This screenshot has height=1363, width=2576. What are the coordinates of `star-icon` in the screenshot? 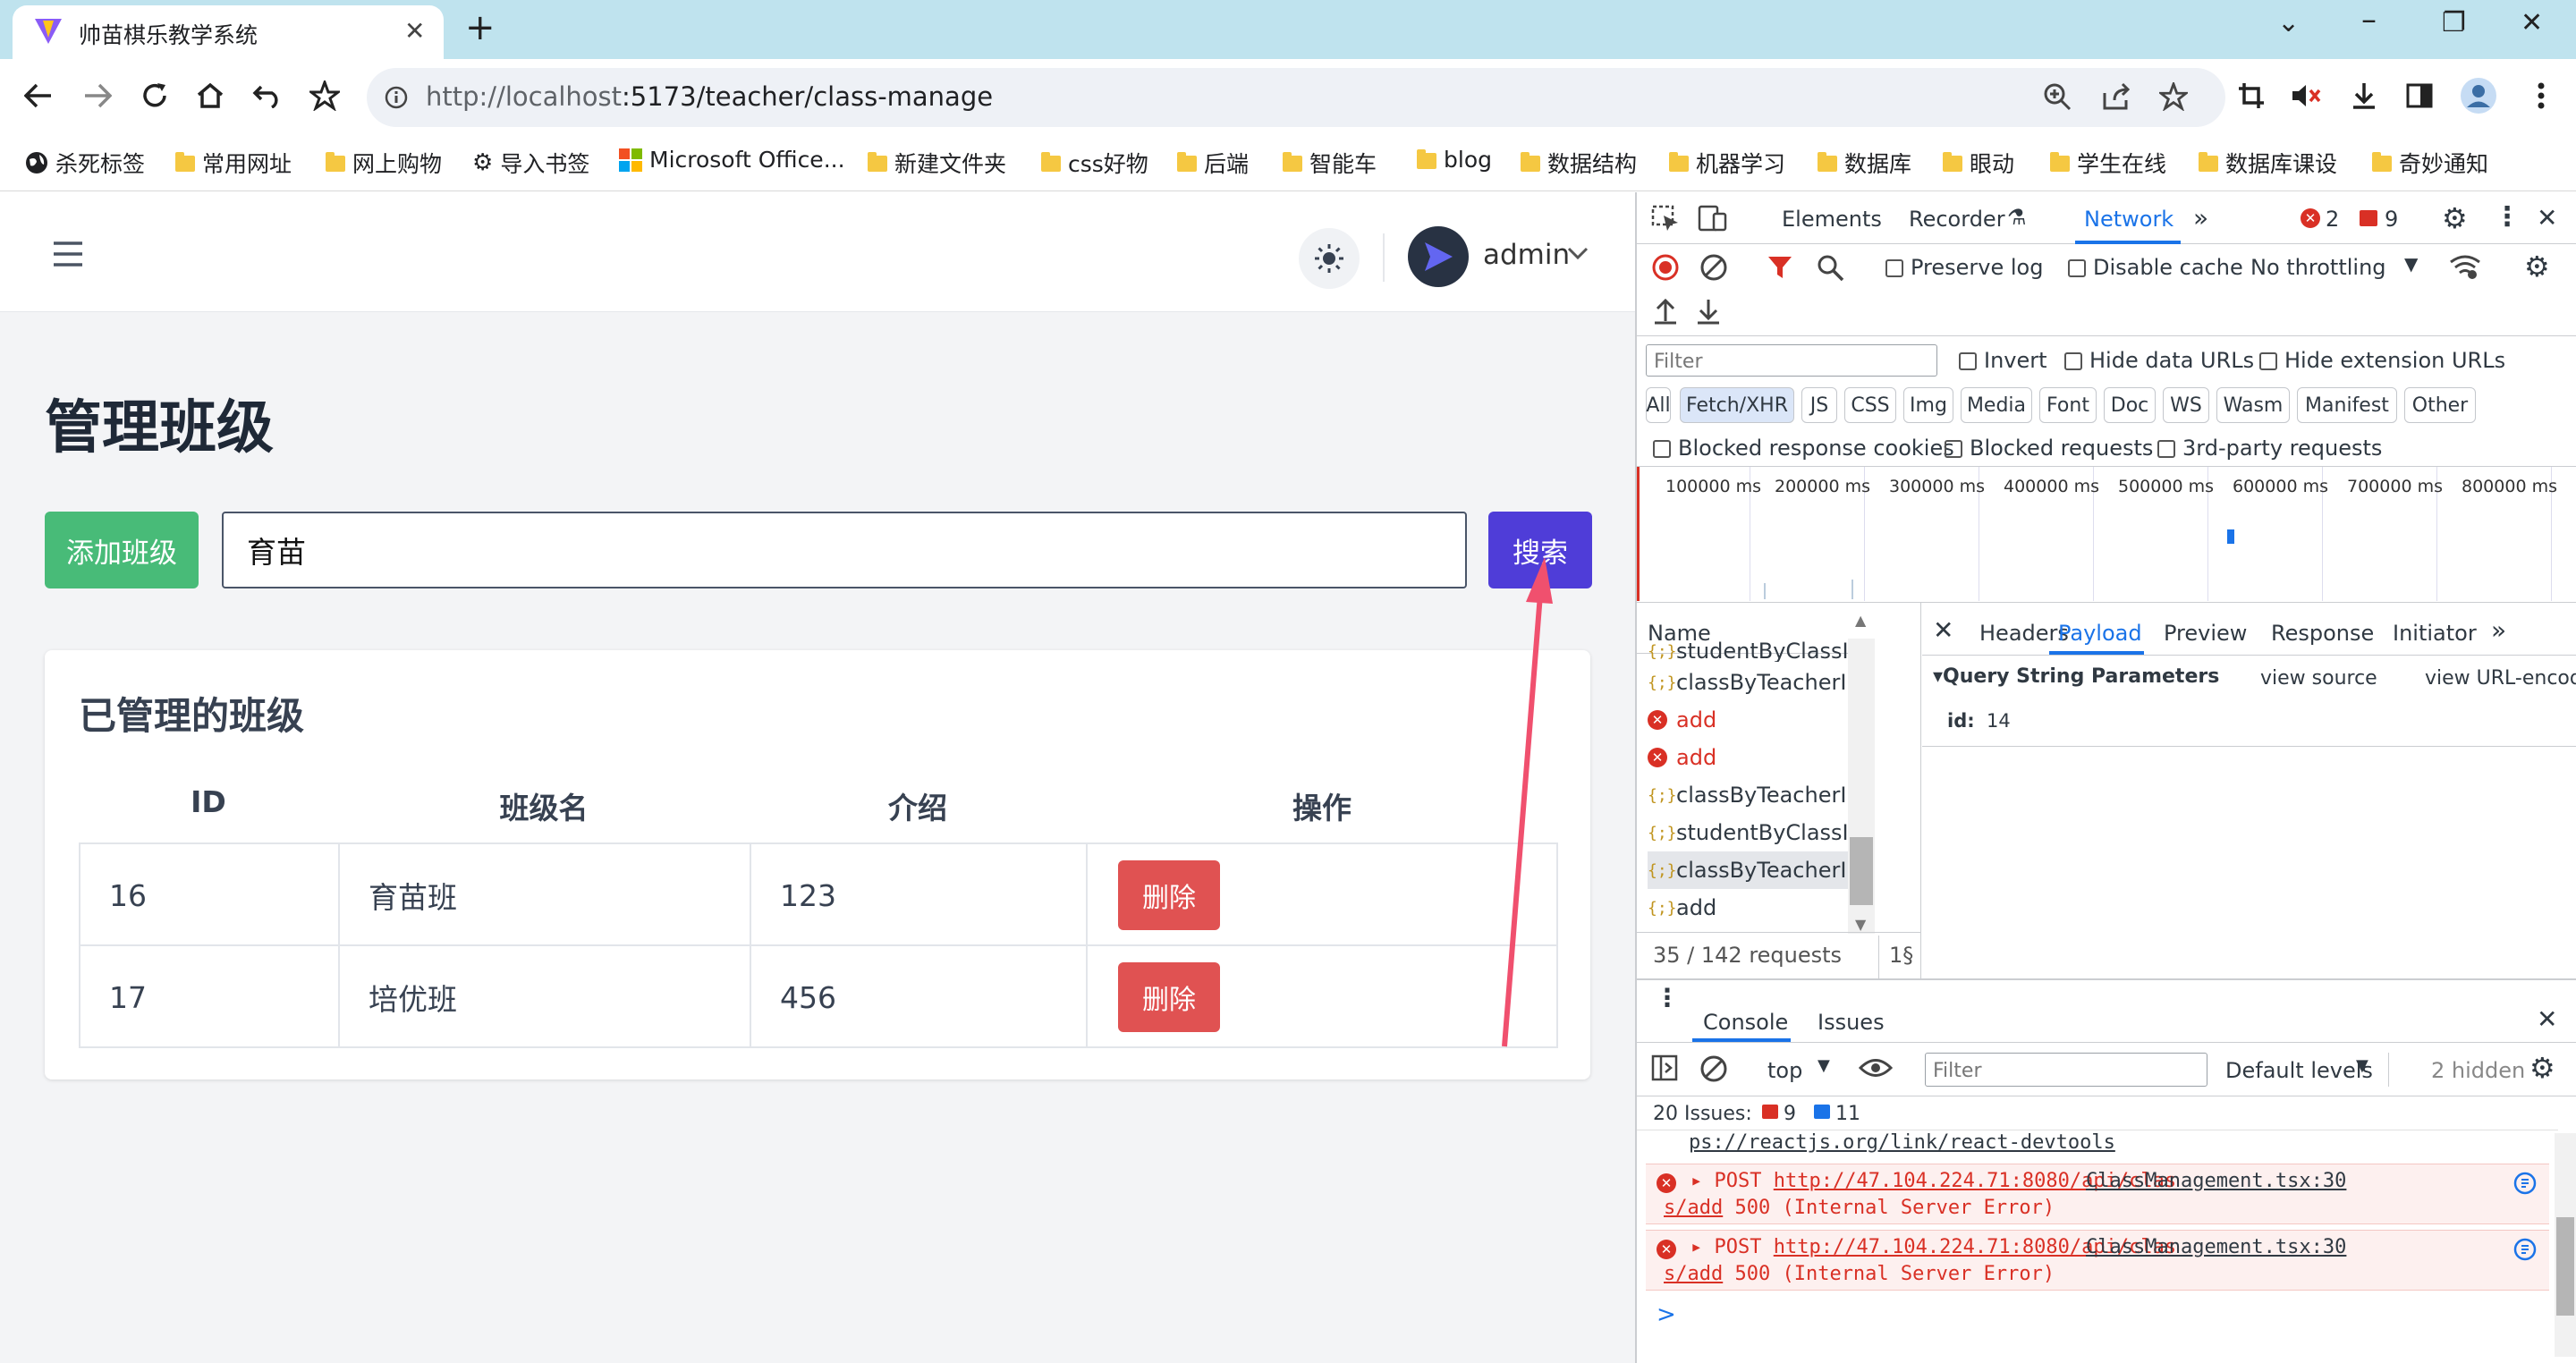 It's located at (2173, 97).